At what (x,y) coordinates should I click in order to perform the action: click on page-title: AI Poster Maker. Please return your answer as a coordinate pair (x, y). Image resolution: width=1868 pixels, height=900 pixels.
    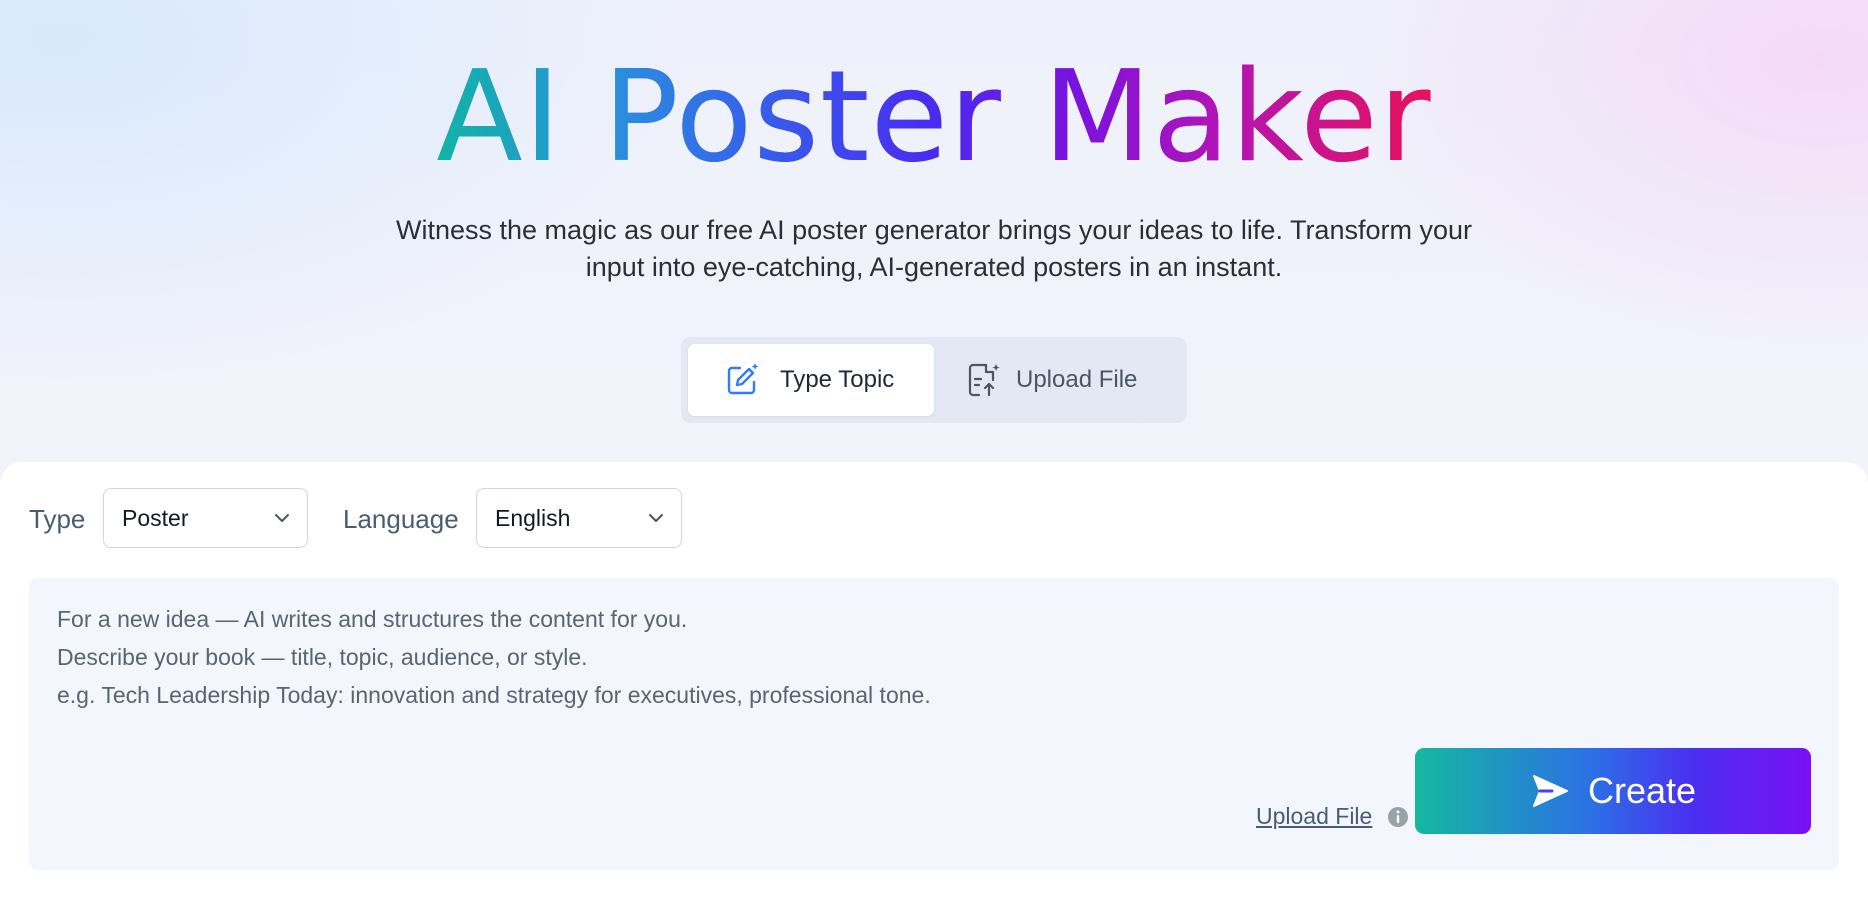
    Looking at the image, I should click on (934, 117).